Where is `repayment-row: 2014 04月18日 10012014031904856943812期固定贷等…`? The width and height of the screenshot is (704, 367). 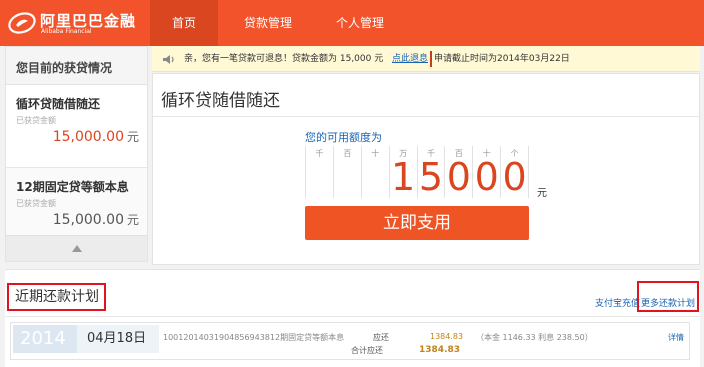
repayment-row: 2014 04月18日 10012014031904856943812期固定贷等… is located at coordinates (350, 341).